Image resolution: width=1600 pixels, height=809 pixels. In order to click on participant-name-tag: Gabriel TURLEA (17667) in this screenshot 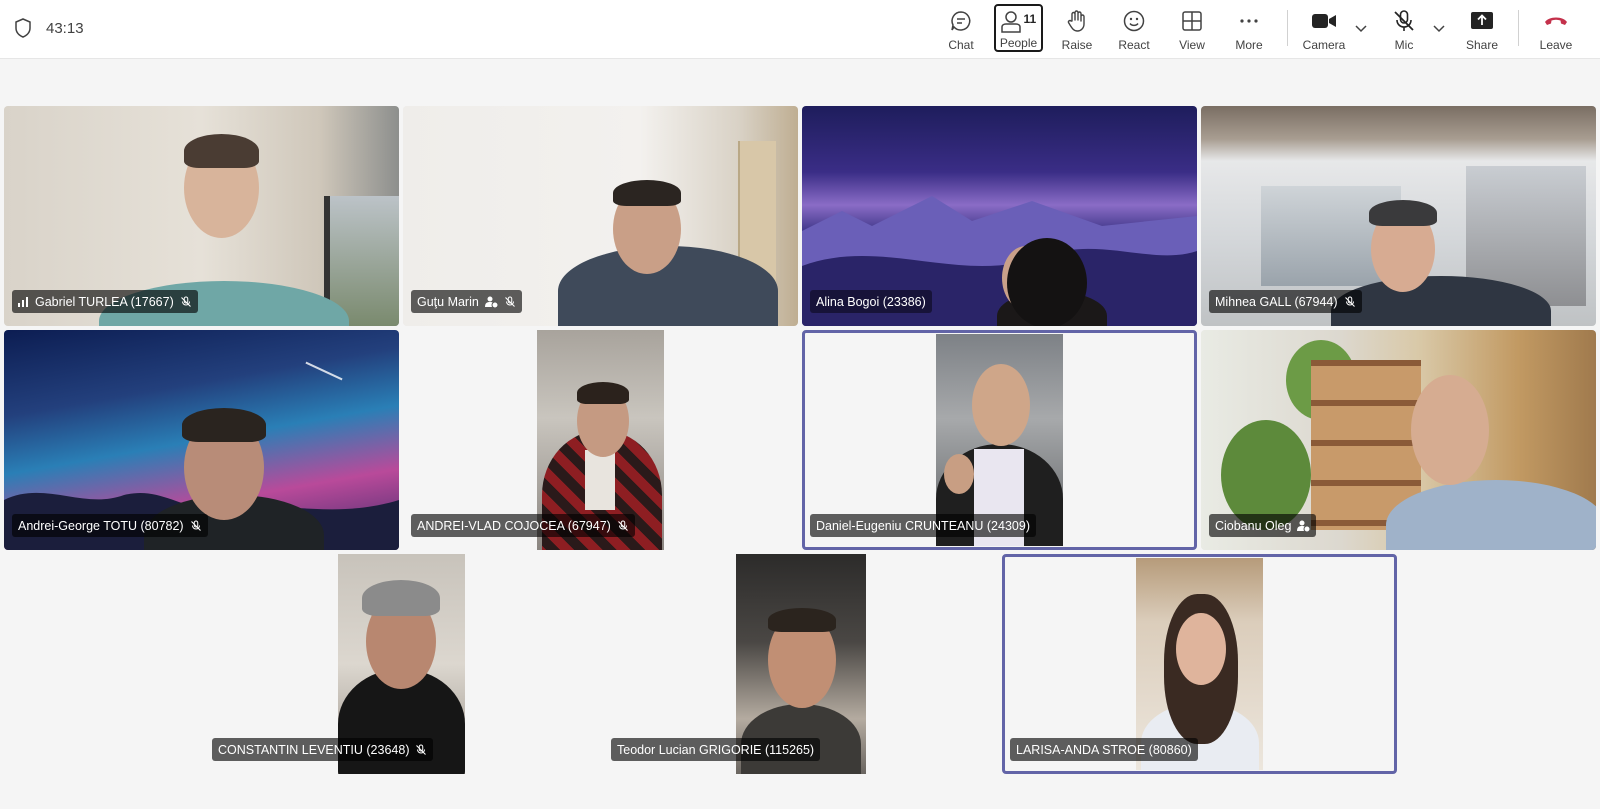, I will do `click(105, 301)`.